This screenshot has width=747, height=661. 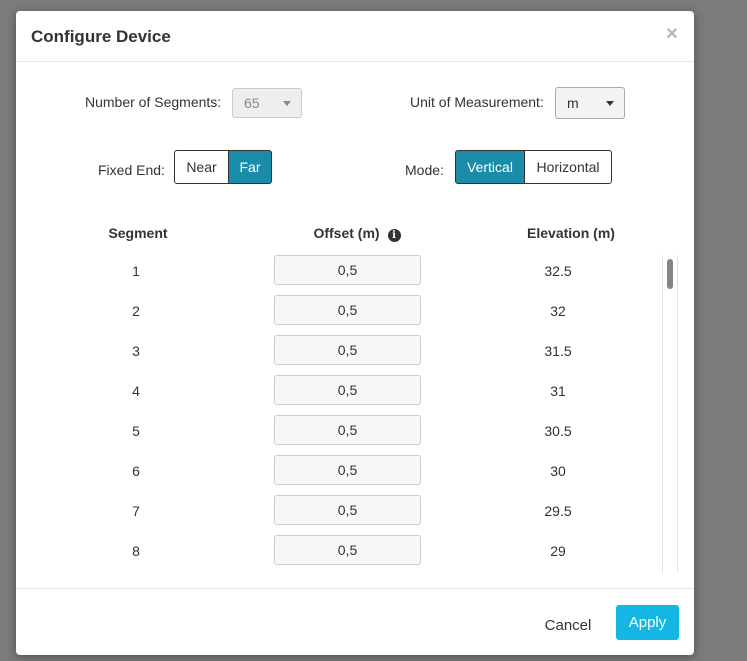 What do you see at coordinates (136, 311) in the screenshot?
I see `segment-number: 2` at bounding box center [136, 311].